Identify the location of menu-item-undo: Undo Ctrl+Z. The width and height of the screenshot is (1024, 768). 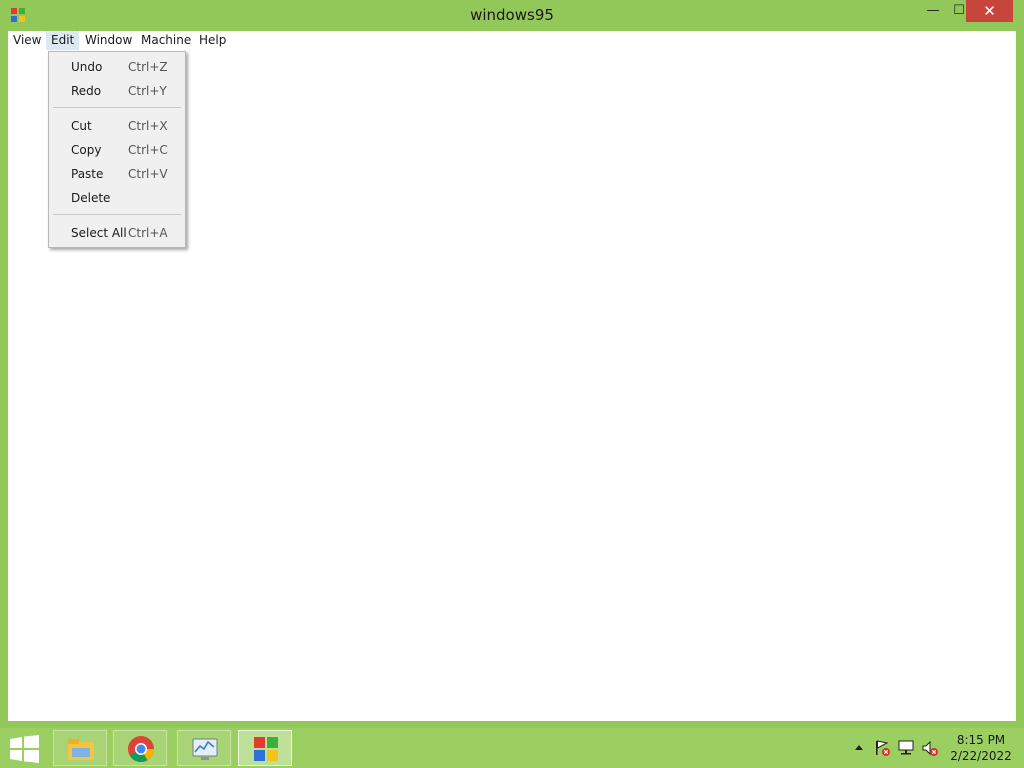
(117, 67).